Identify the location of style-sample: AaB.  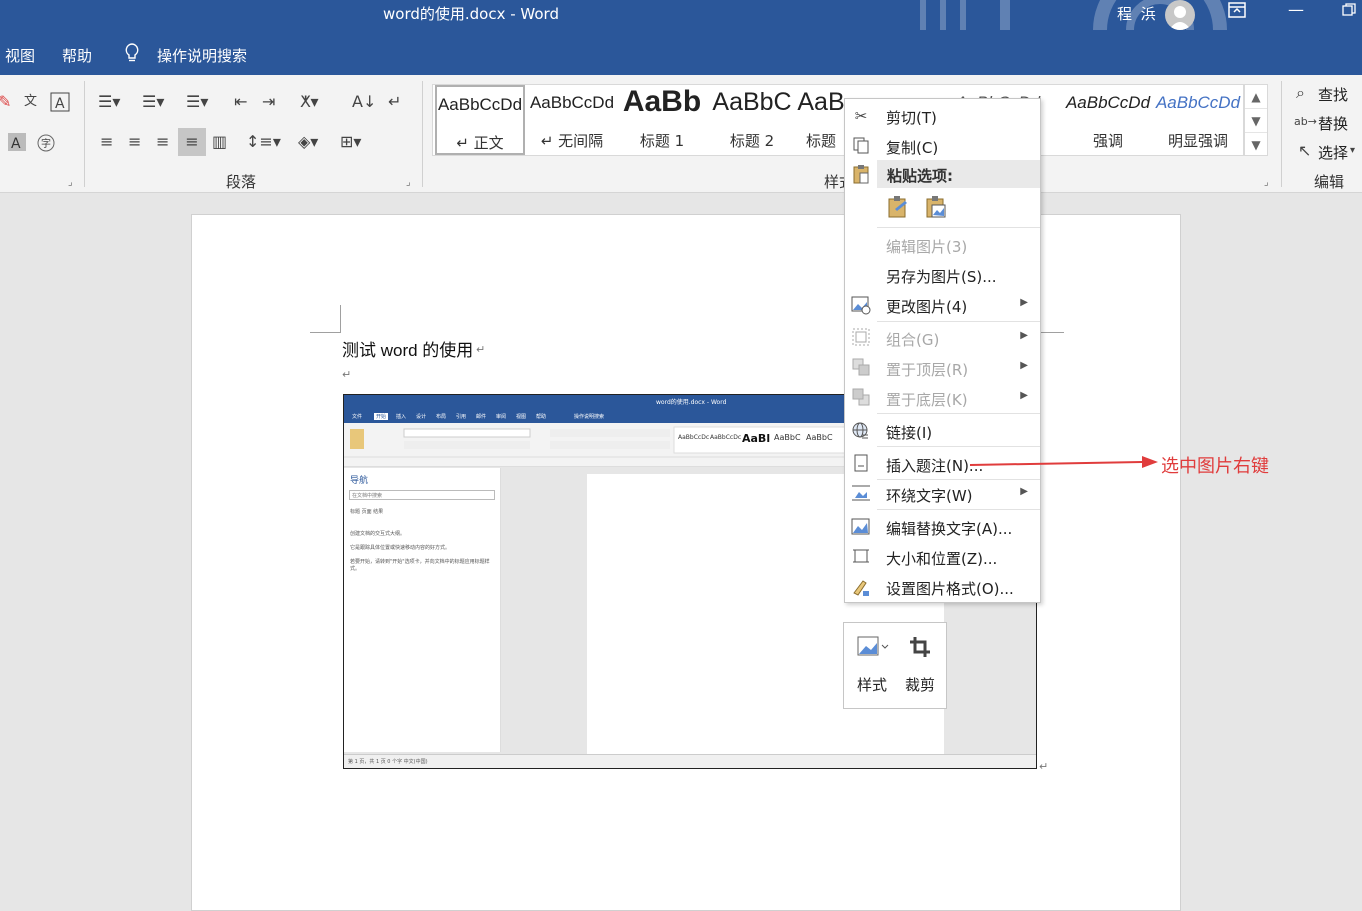
(821, 102).